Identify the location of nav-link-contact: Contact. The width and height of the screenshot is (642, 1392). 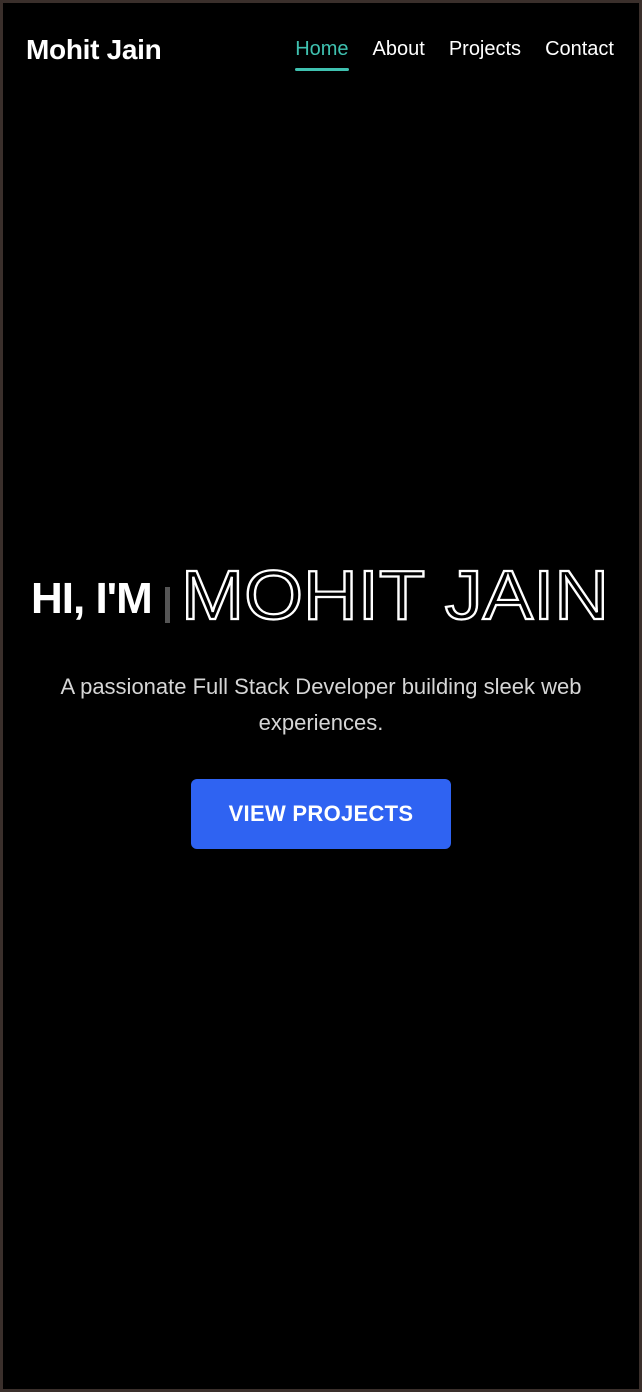
(579, 51).